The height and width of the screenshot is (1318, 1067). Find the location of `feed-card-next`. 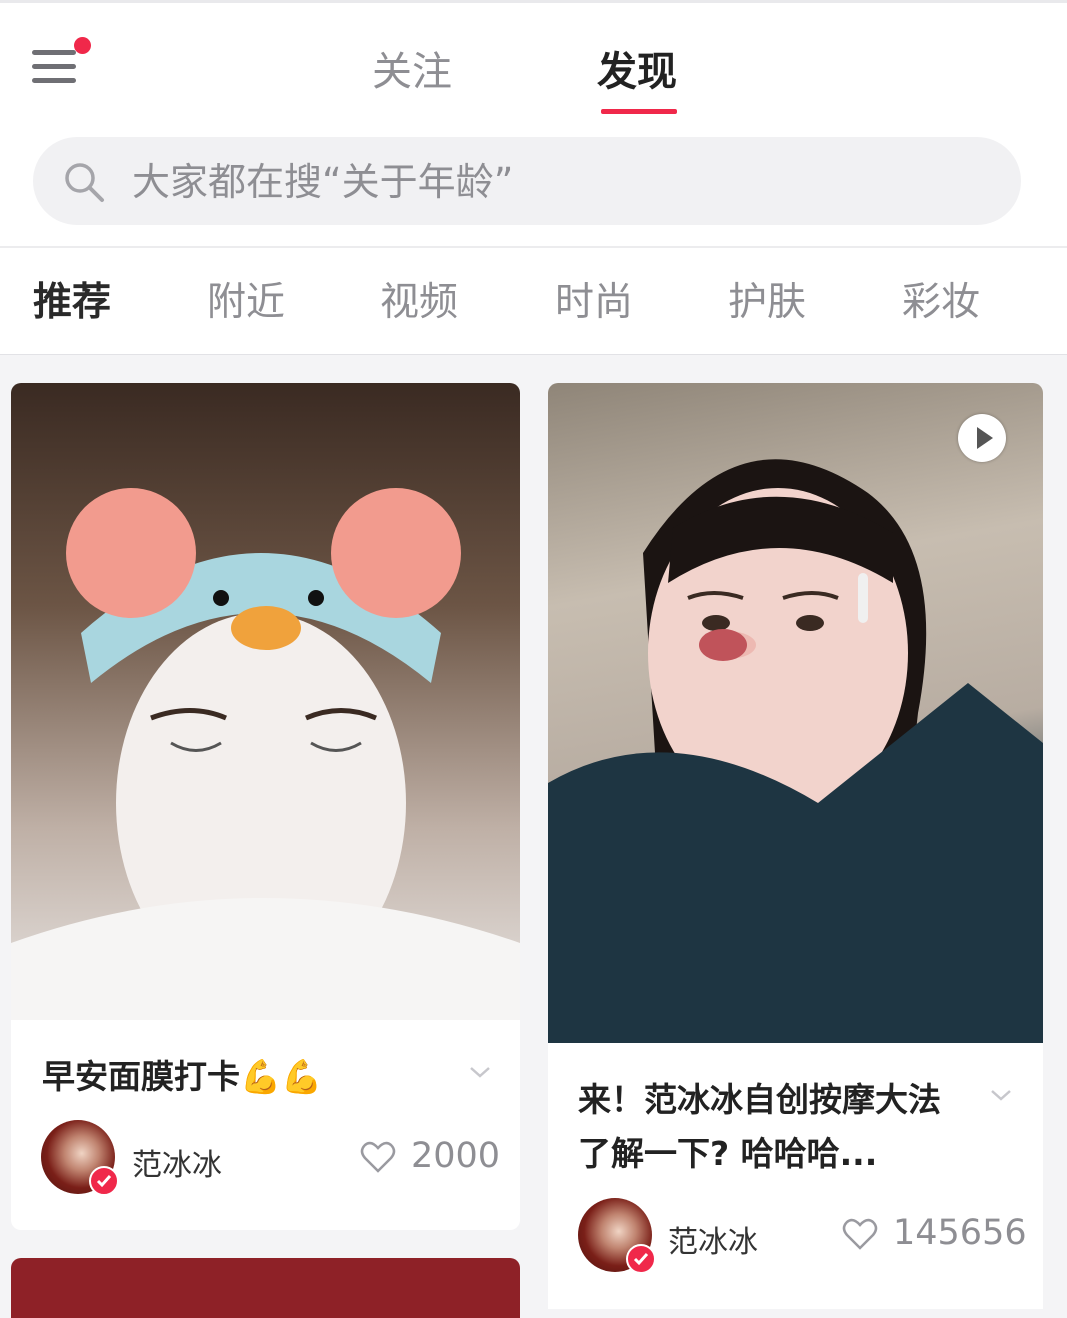

feed-card-next is located at coordinates (265, 1288).